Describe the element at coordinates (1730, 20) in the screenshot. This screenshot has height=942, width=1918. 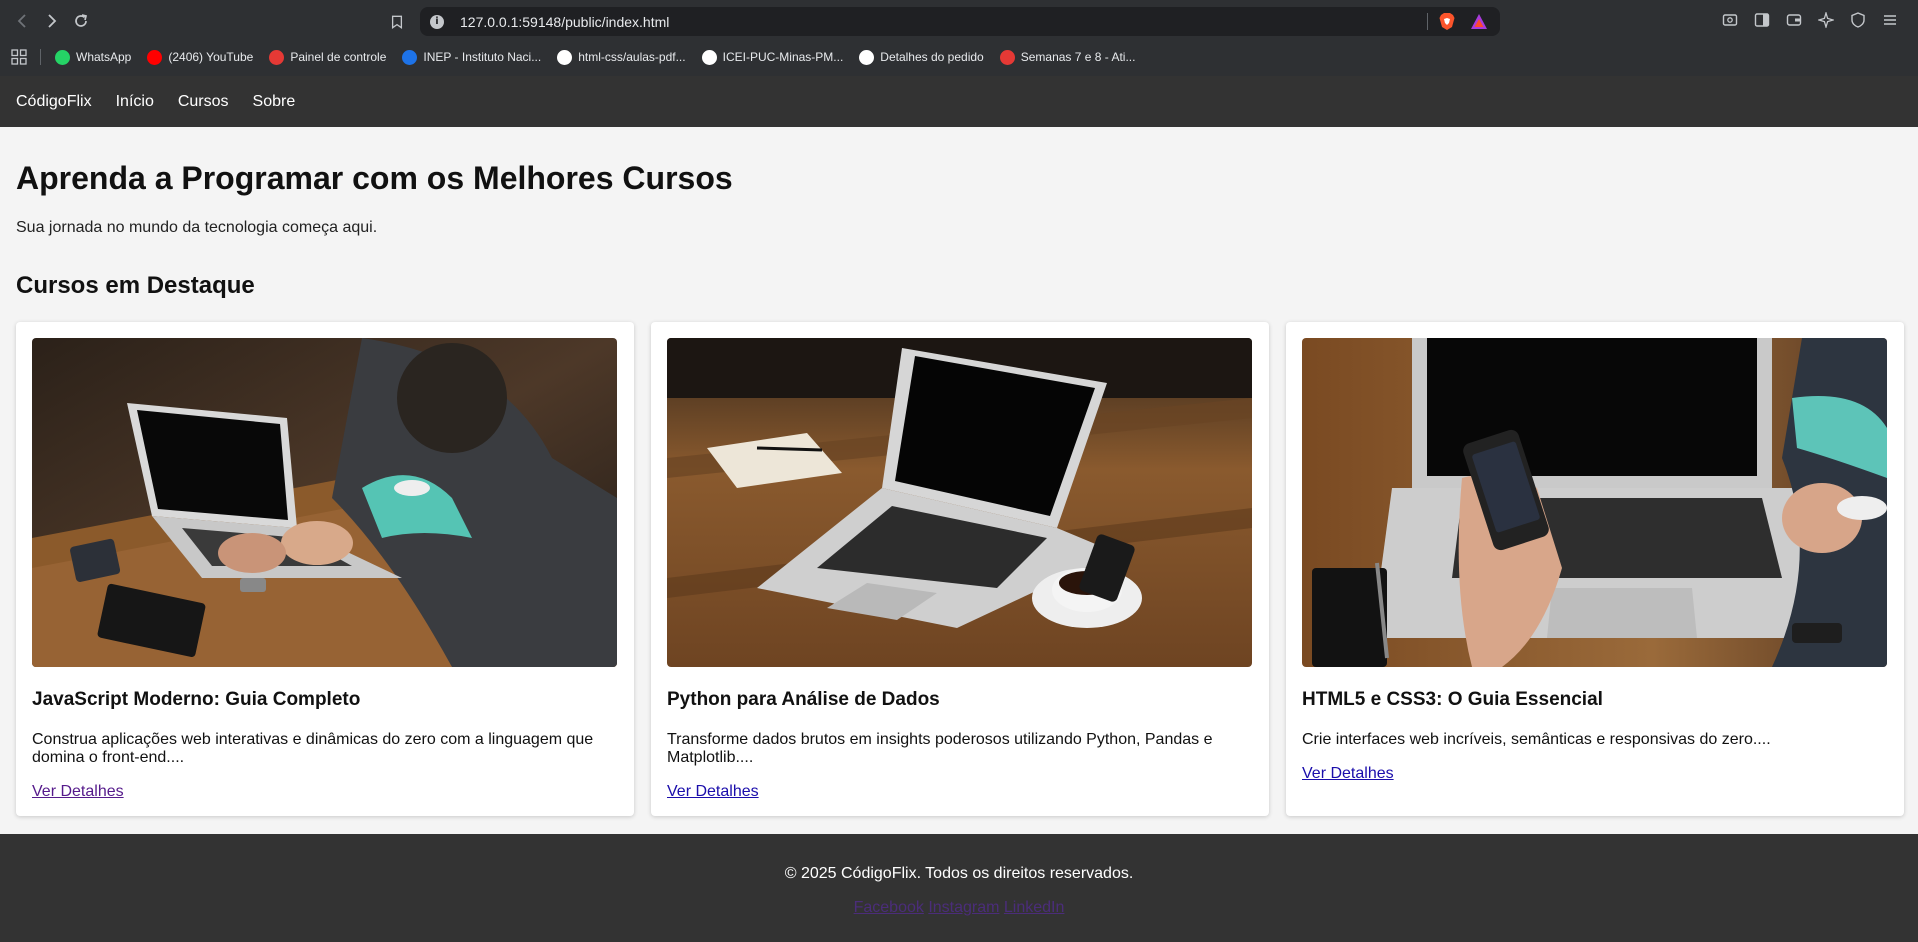
I see `search-tabs-icon` at that location.